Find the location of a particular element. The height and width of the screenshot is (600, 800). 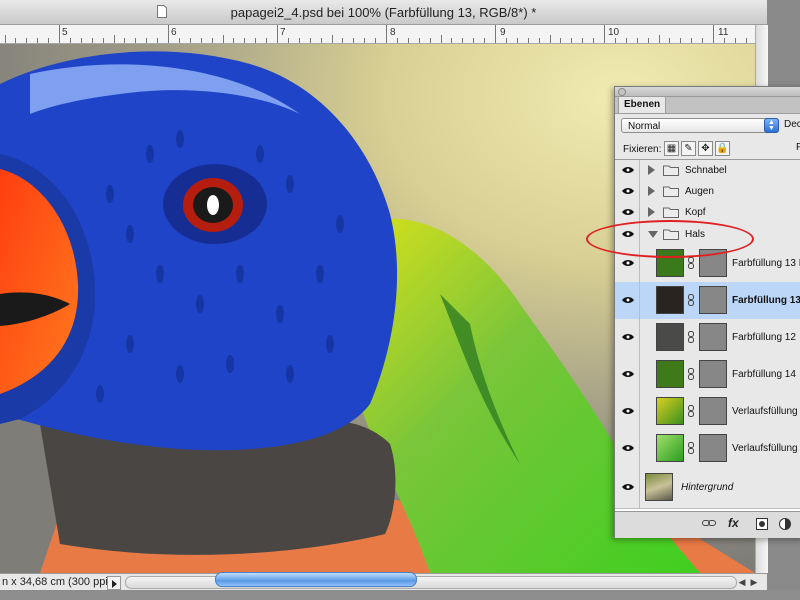

lock-position-icon: ✥ is located at coordinates (705, 148).